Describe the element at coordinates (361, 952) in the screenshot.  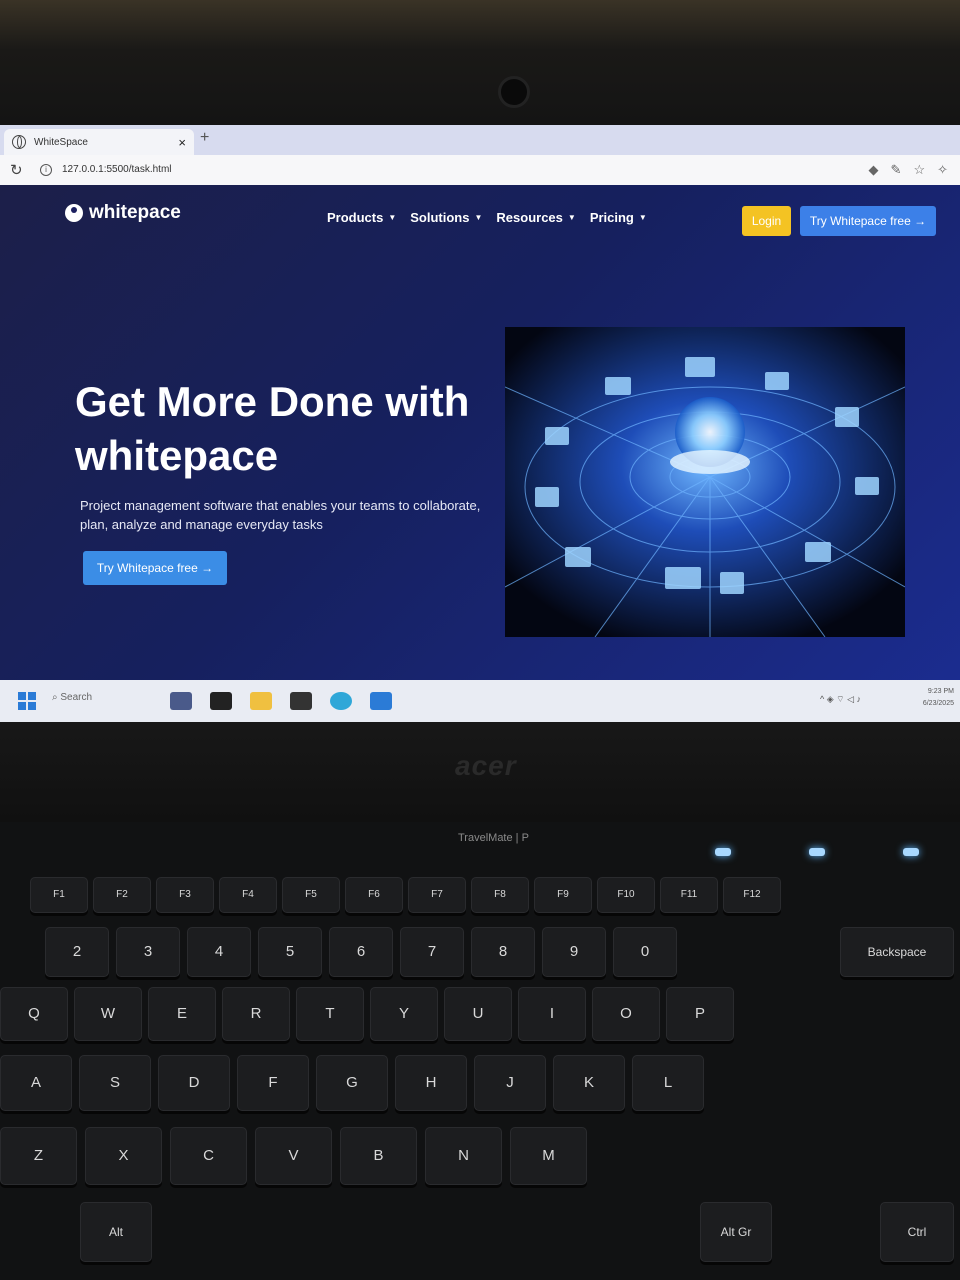
I see `keyboard-key: 6` at that location.